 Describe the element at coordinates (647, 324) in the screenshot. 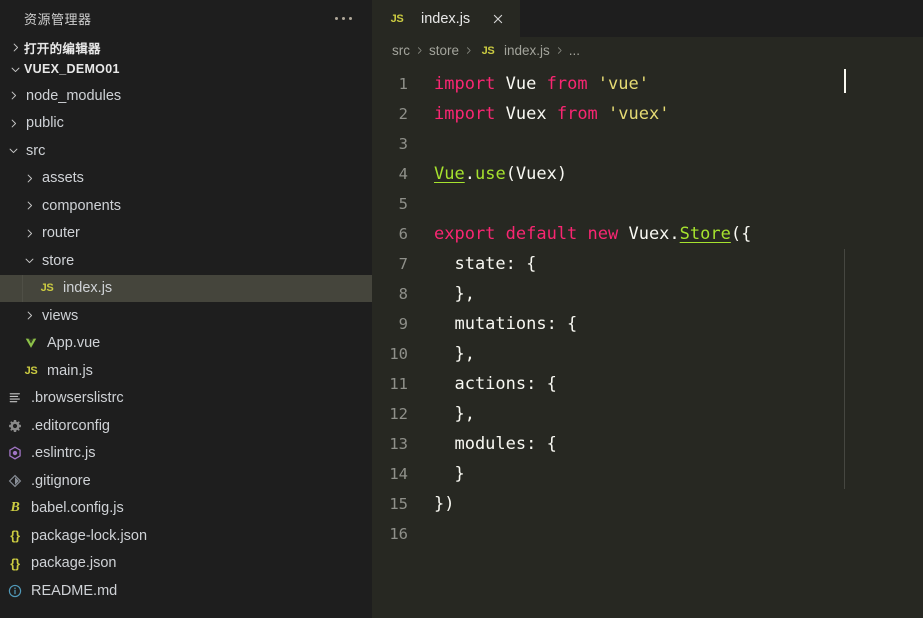

I see `code-line: 9 mutations: {` at that location.